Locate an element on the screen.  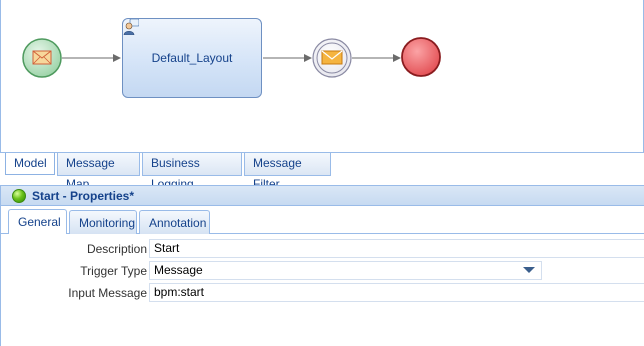
tab-message-map: Message Map is located at coordinates (98, 172).